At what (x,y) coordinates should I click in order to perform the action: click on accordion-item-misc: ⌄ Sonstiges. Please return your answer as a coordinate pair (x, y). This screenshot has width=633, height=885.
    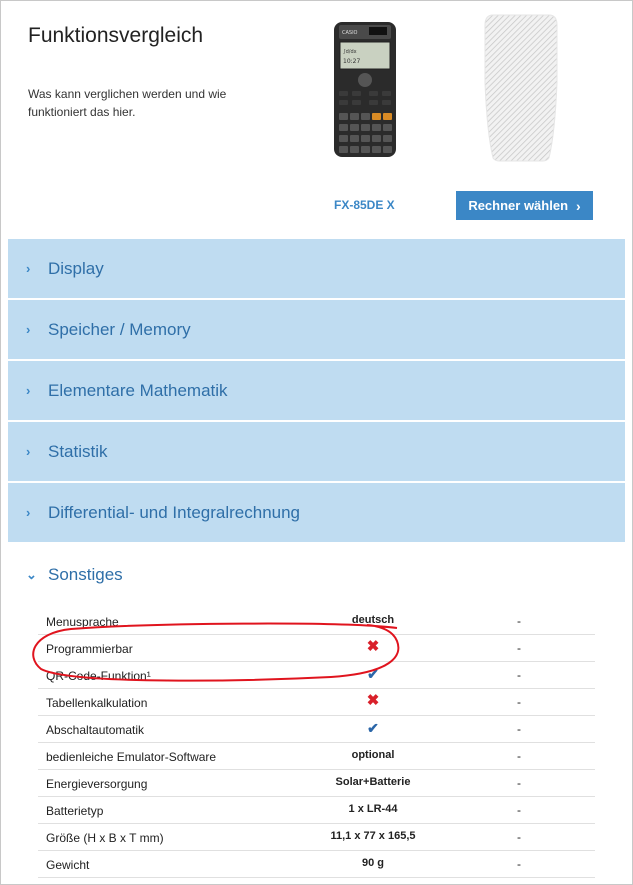
    Looking at the image, I should click on (316, 575).